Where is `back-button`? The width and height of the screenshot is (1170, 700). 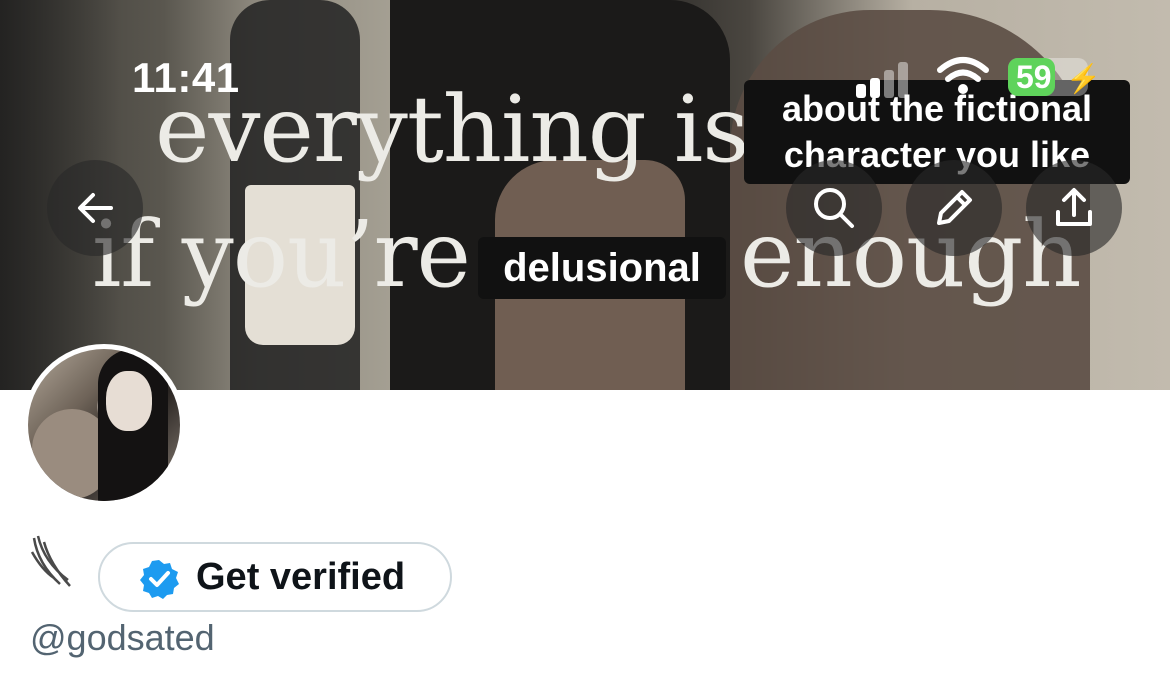 back-button is located at coordinates (95, 208).